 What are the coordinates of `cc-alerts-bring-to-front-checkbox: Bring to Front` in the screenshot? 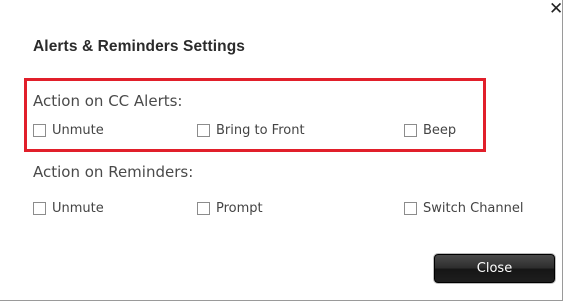 It's located at (251, 130).